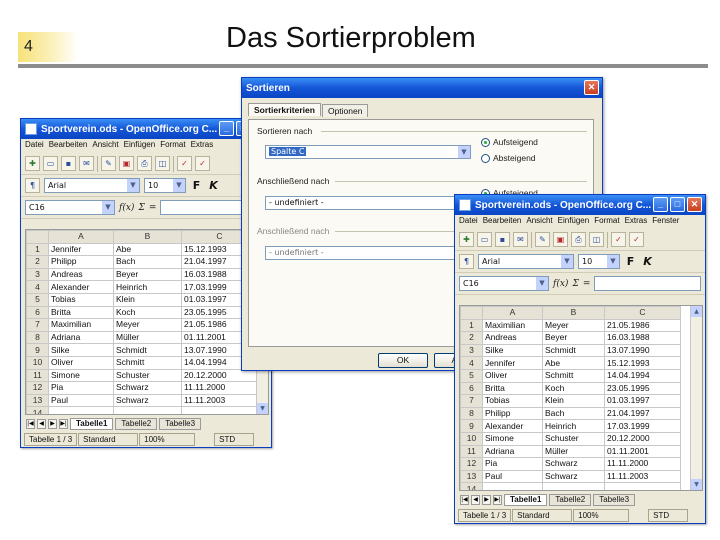 Image resolution: width=720 pixels, height=540 pixels. I want to click on last-name-cell: Schuster, so click(573, 438).